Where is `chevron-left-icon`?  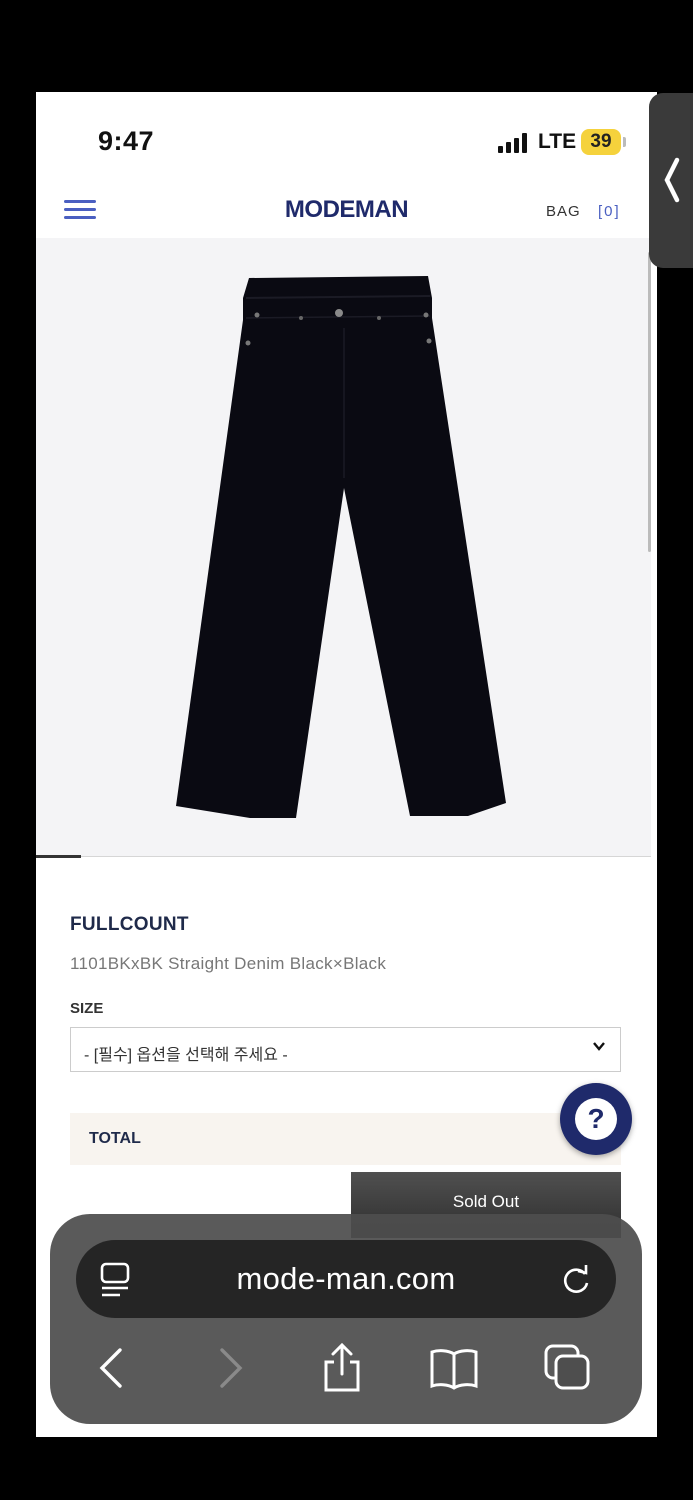 chevron-left-icon is located at coordinates (672, 180).